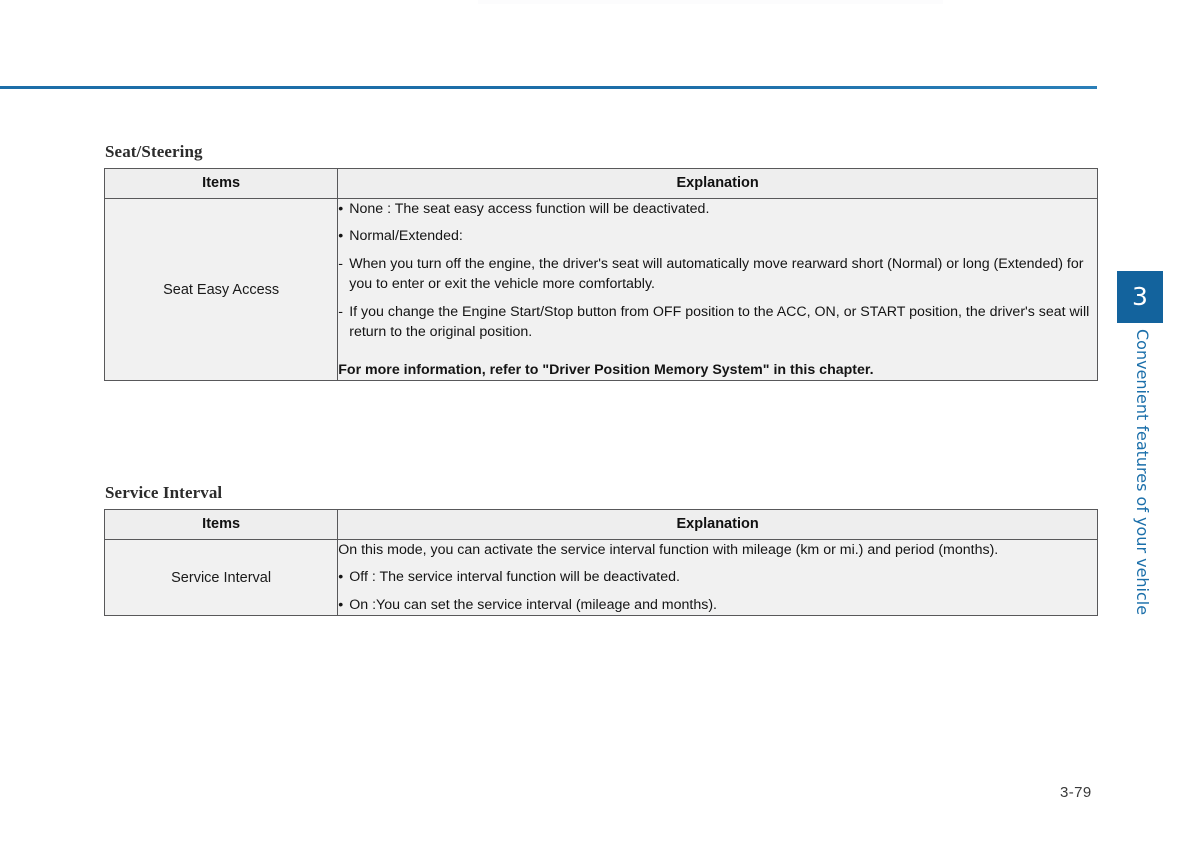 The width and height of the screenshot is (1200, 861). What do you see at coordinates (1142, 472) in the screenshot?
I see `chapter-title-vertical: Convenient features of your vehicle` at bounding box center [1142, 472].